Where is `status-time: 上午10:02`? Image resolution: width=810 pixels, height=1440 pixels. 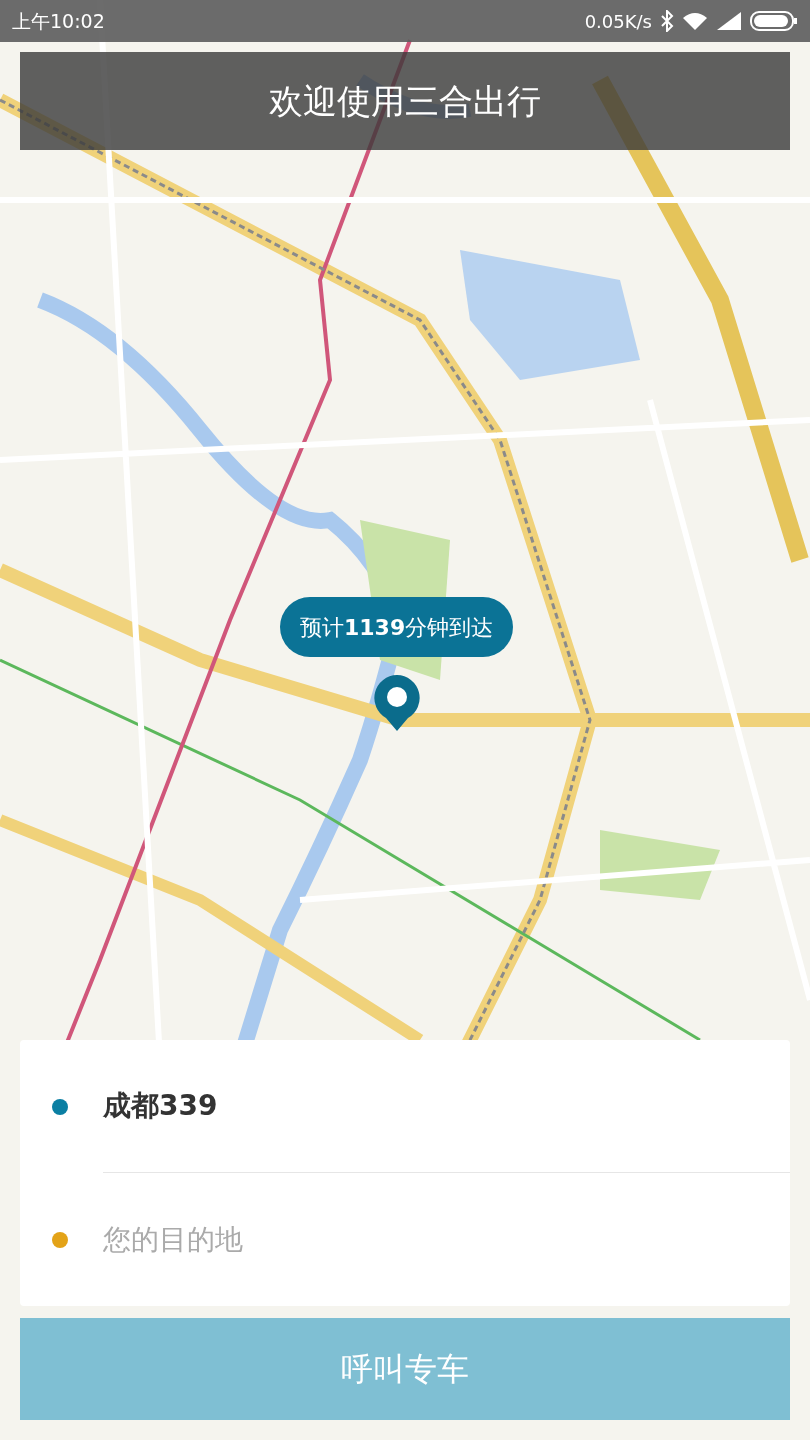
status-time: 上午10:02 is located at coordinates (58, 21).